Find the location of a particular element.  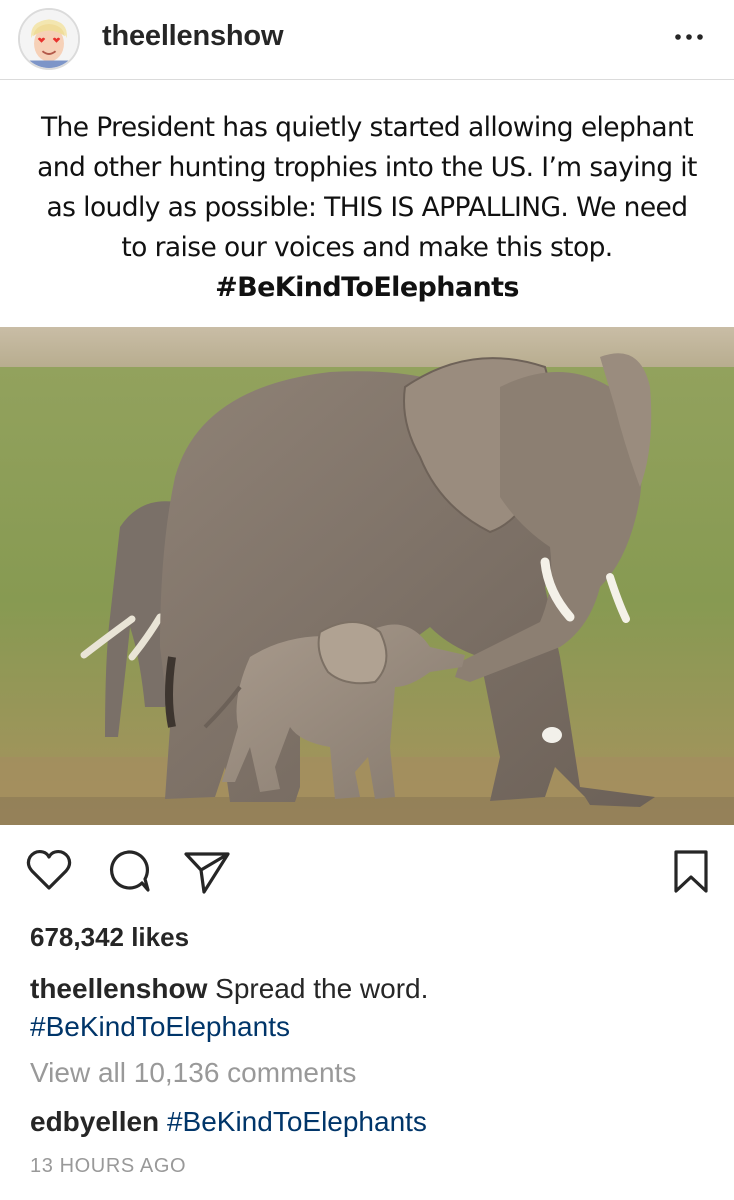

heart-eyes-avatar-icon is located at coordinates (49, 39).